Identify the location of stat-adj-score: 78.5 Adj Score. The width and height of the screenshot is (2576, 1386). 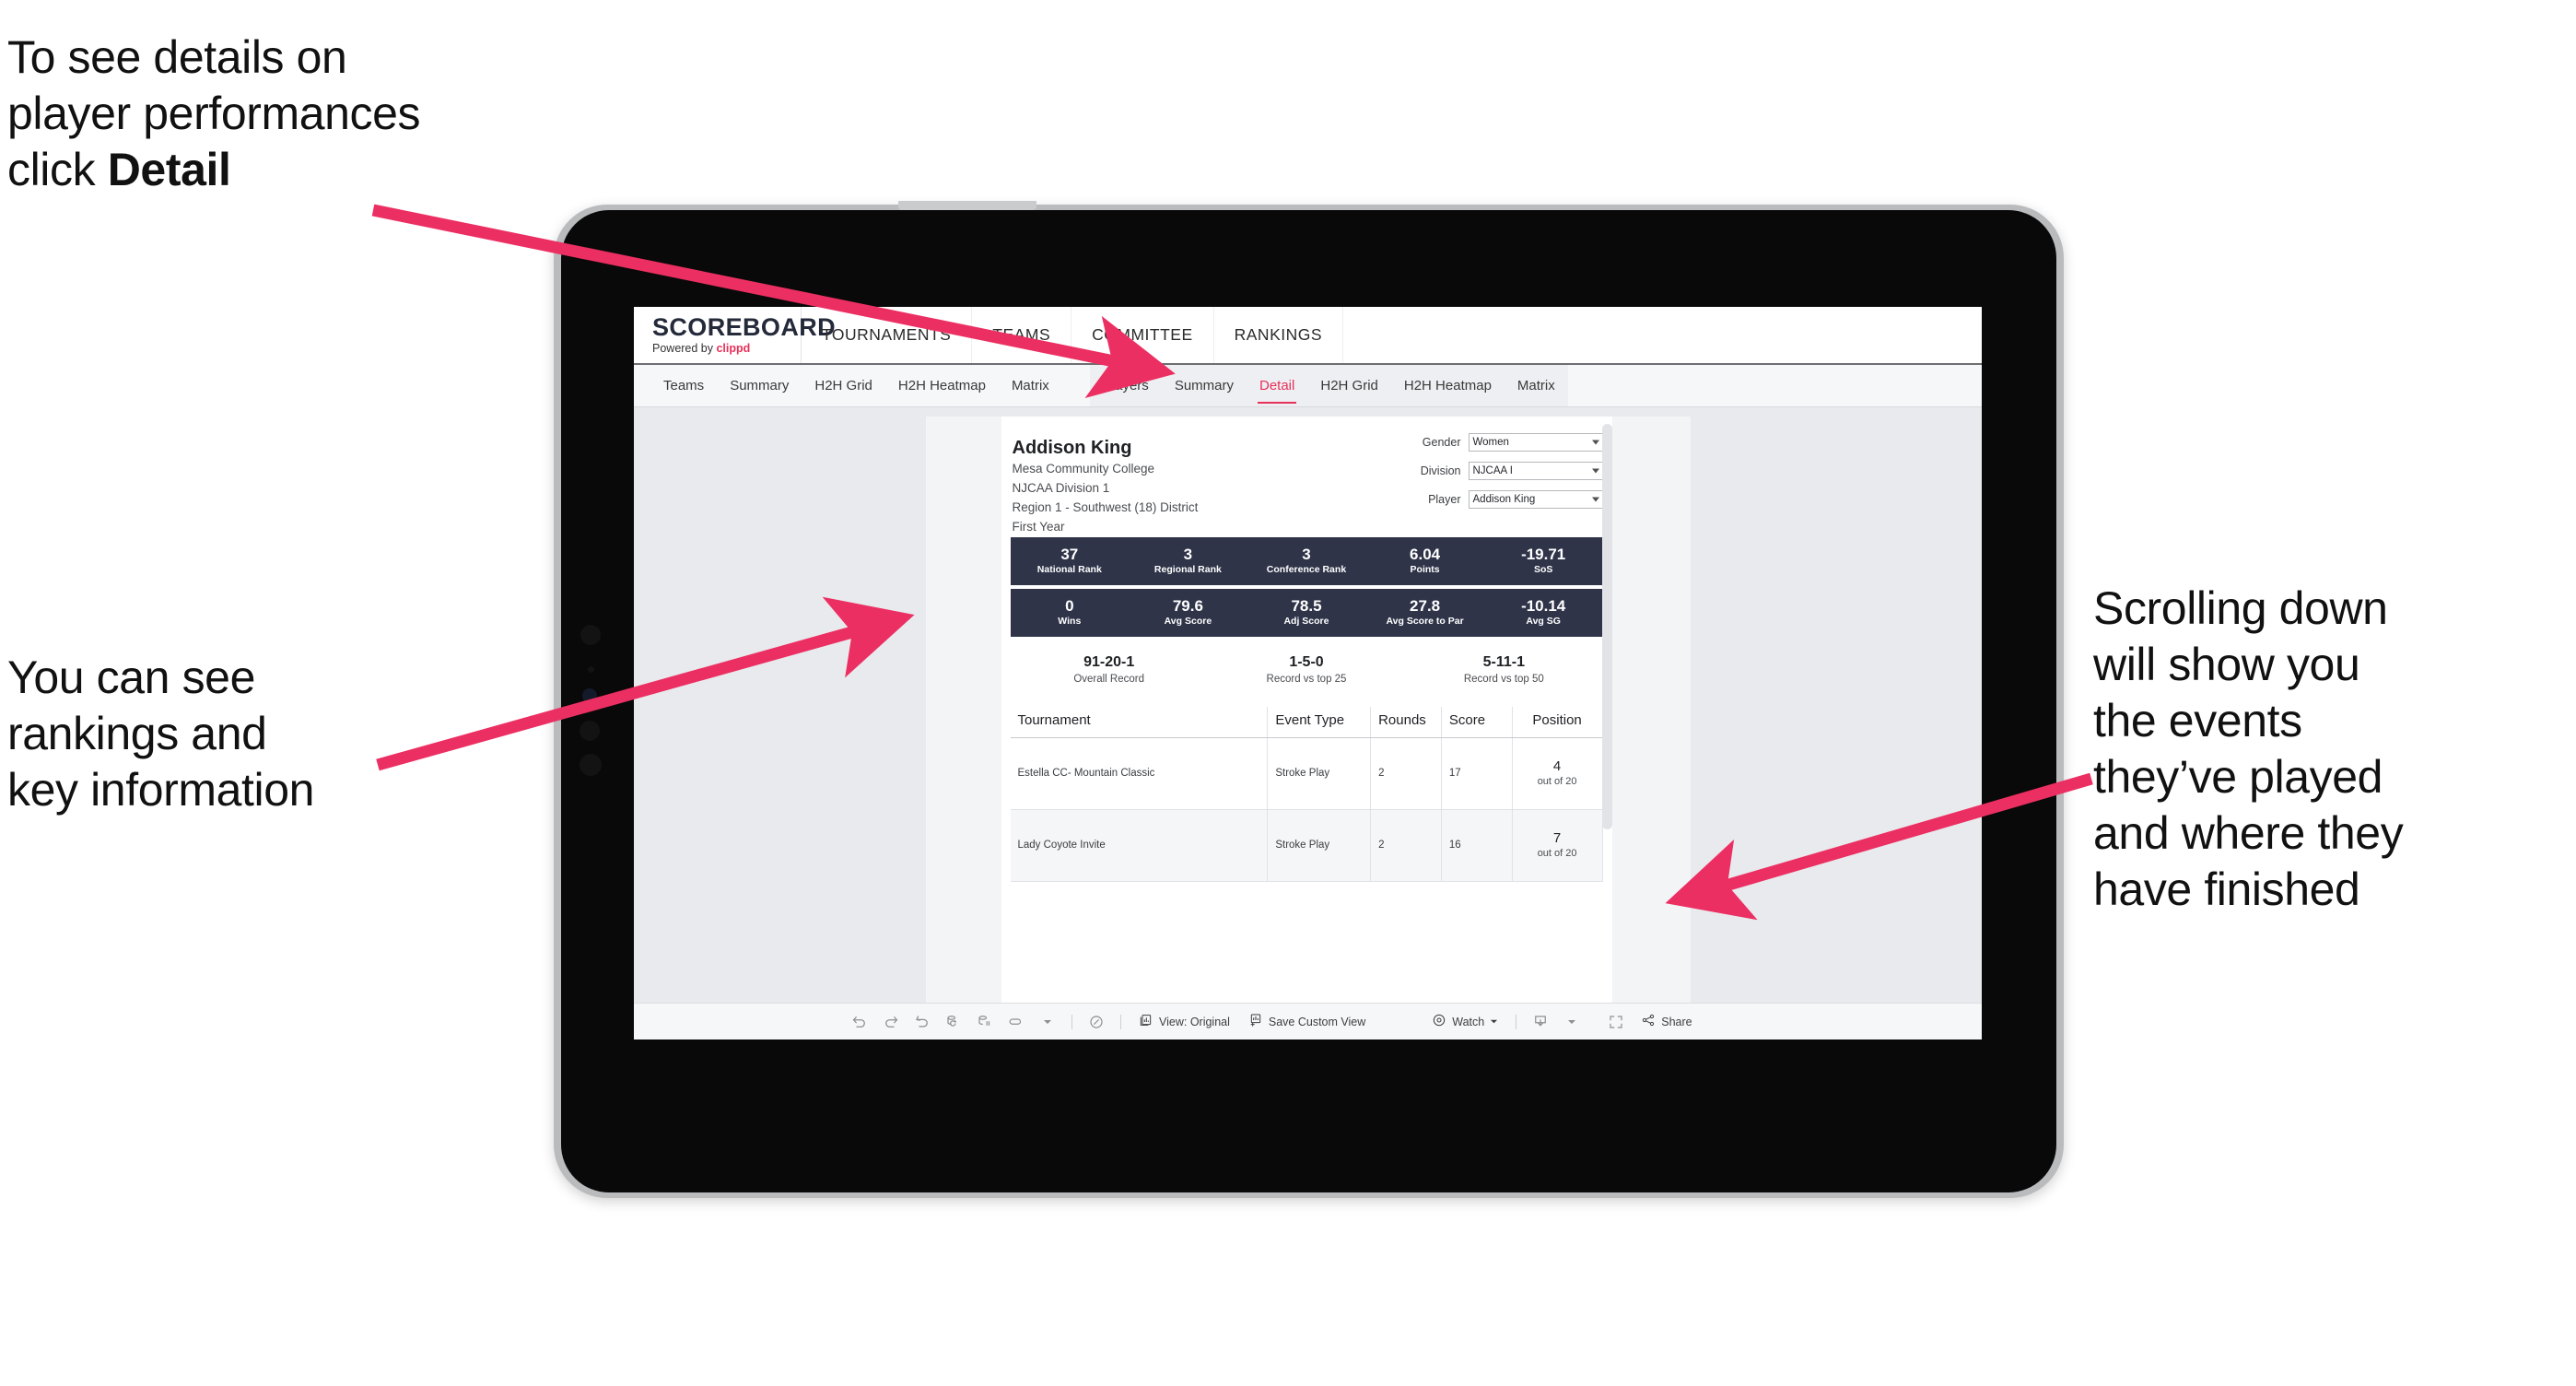
(1306, 612).